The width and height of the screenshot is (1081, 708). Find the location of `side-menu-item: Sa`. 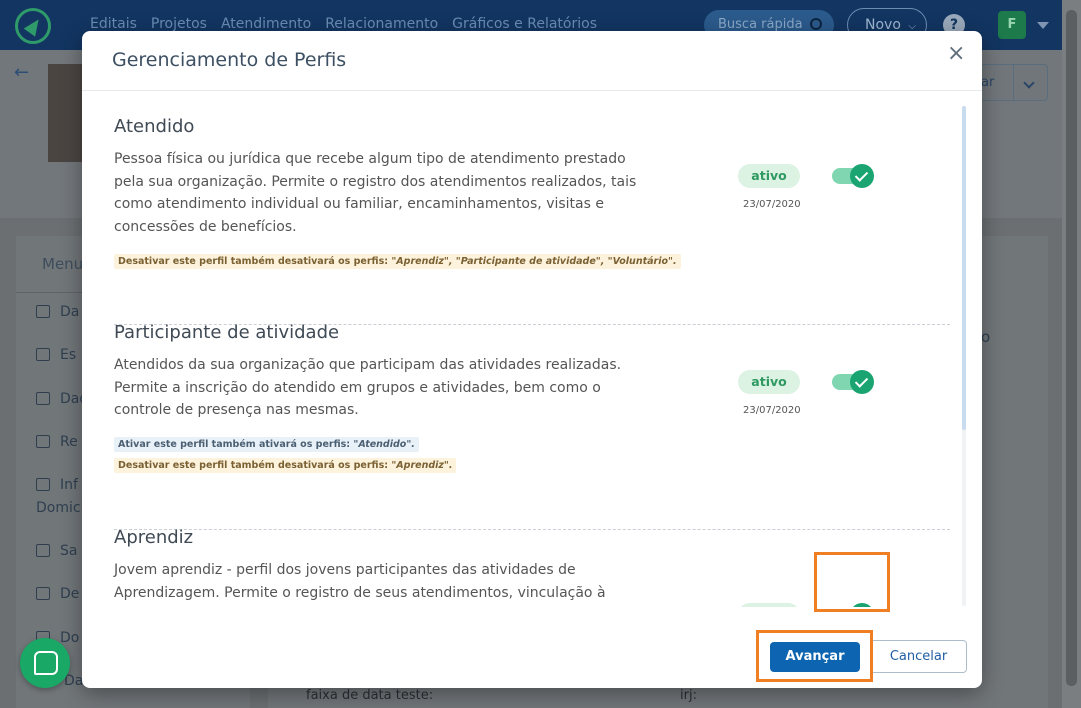

side-menu-item: Sa is located at coordinates (56, 551).